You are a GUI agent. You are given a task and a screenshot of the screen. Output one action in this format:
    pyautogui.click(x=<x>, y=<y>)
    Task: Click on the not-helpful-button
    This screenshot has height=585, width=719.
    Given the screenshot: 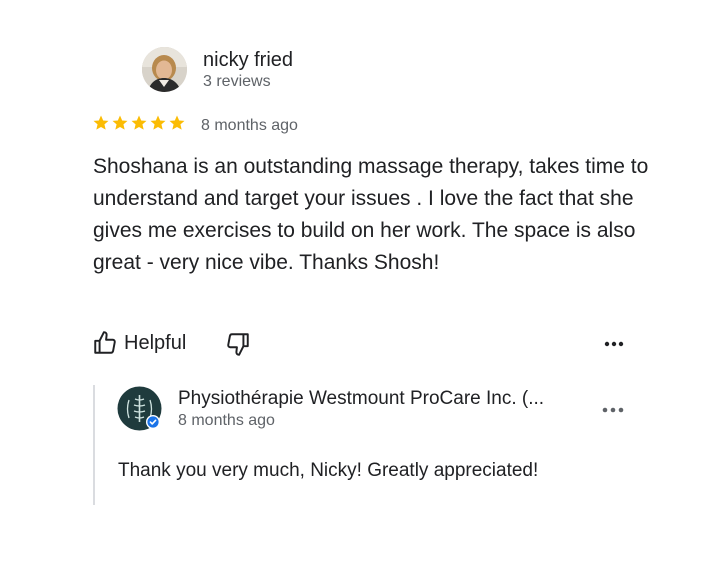 What is the action you would take?
    pyautogui.click(x=238, y=344)
    